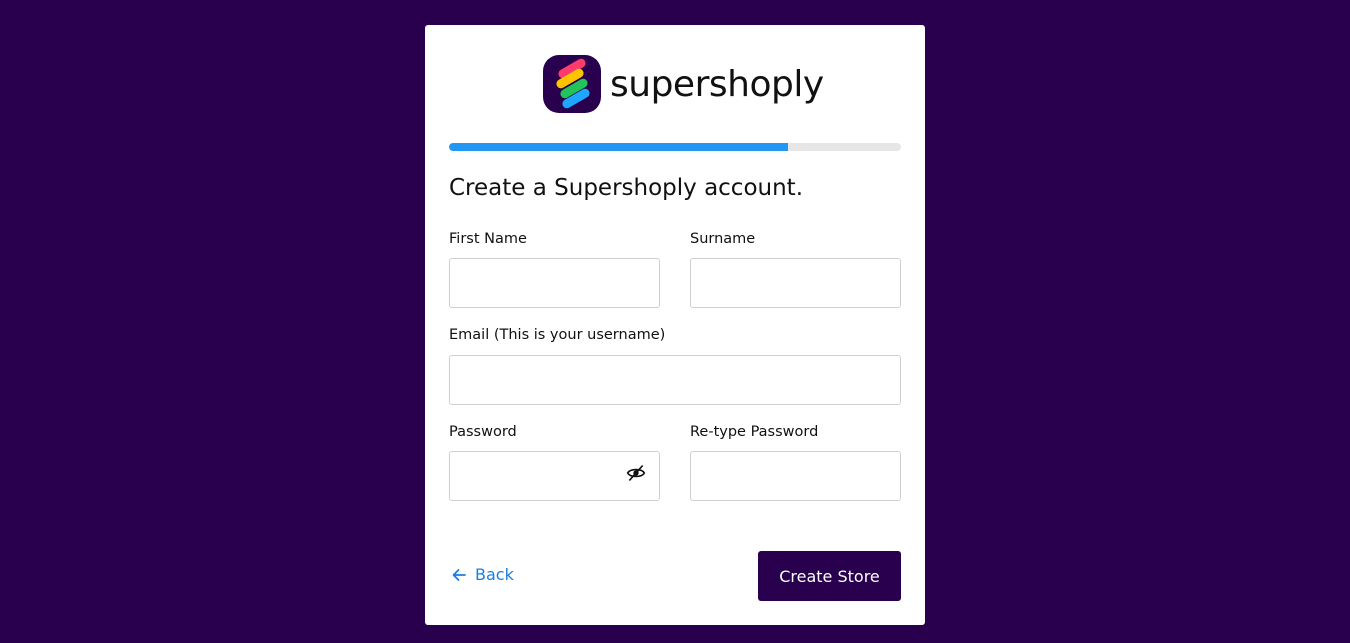 The height and width of the screenshot is (643, 1350). What do you see at coordinates (829, 576) in the screenshot?
I see `create-store-button: Create Store` at bounding box center [829, 576].